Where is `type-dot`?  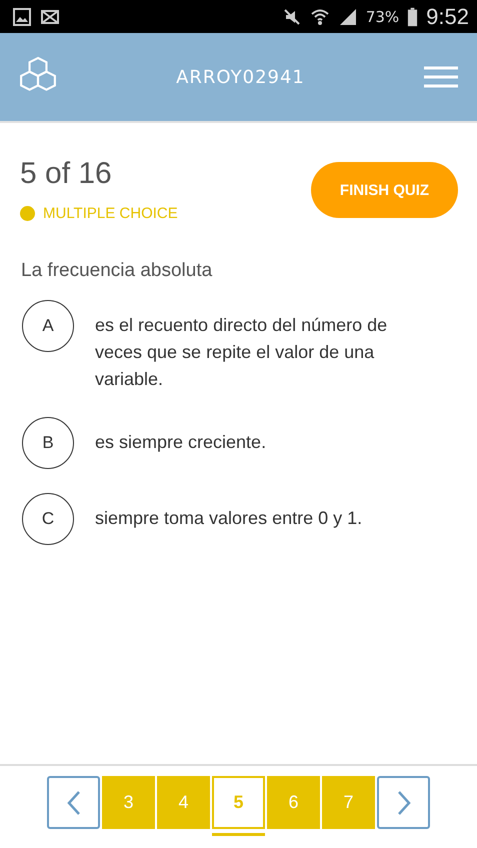
type-dot is located at coordinates (27, 213).